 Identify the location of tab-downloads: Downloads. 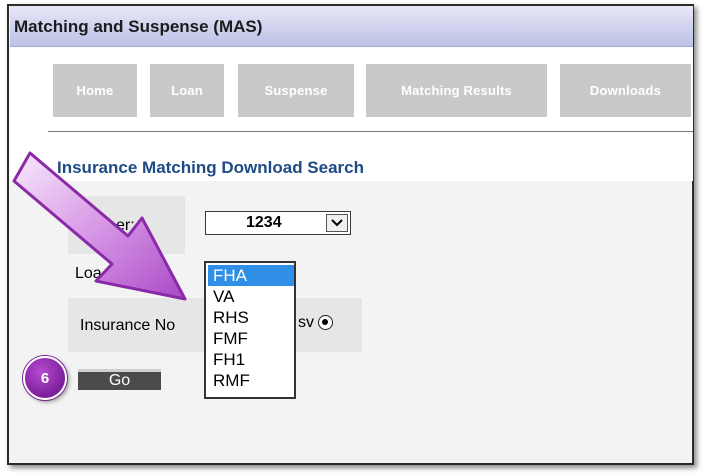
(625, 90).